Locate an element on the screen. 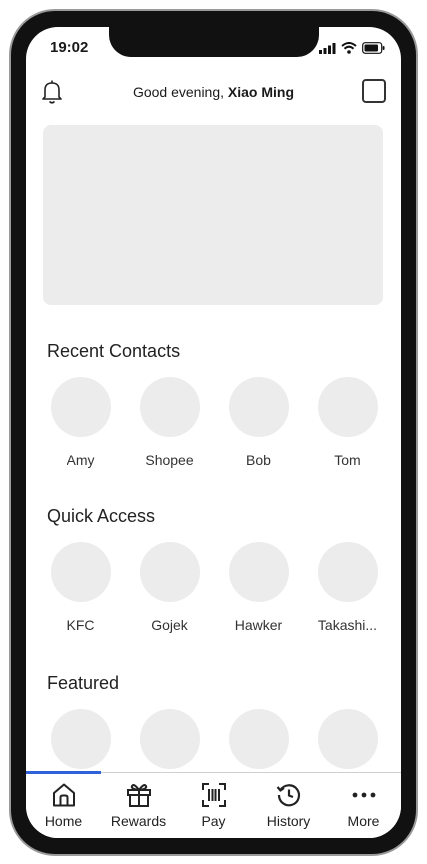  scan-pay-icon is located at coordinates (213, 795).